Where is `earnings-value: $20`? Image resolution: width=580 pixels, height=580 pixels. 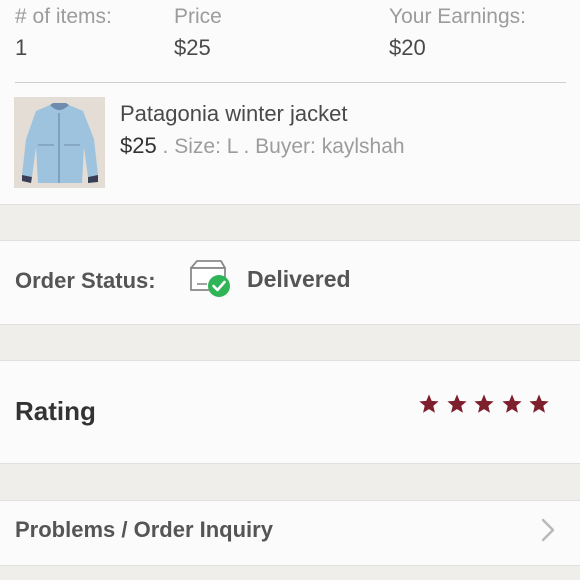 earnings-value: $20 is located at coordinates (407, 47).